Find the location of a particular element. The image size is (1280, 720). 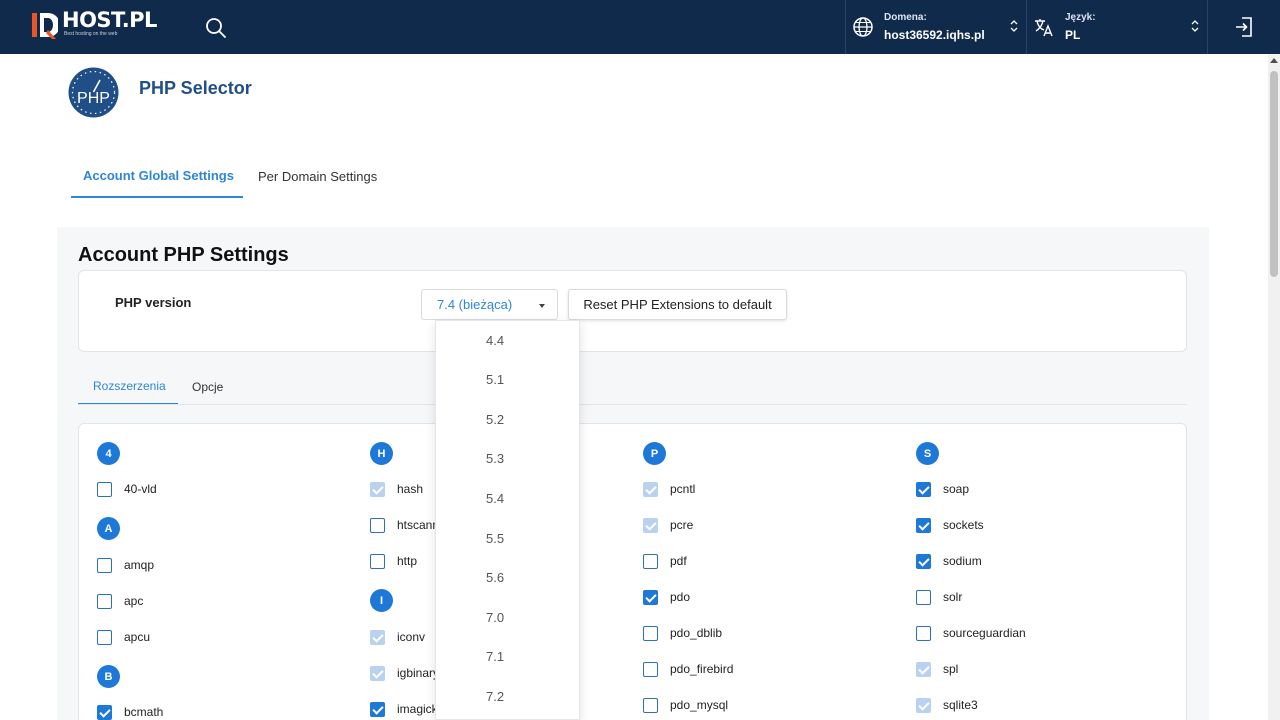

php-version-dropdown: 4.4 5.1 5.2 5.3 5.4 5.5 5.6 7.0 7.1 7.2 is located at coordinates (507, 520).